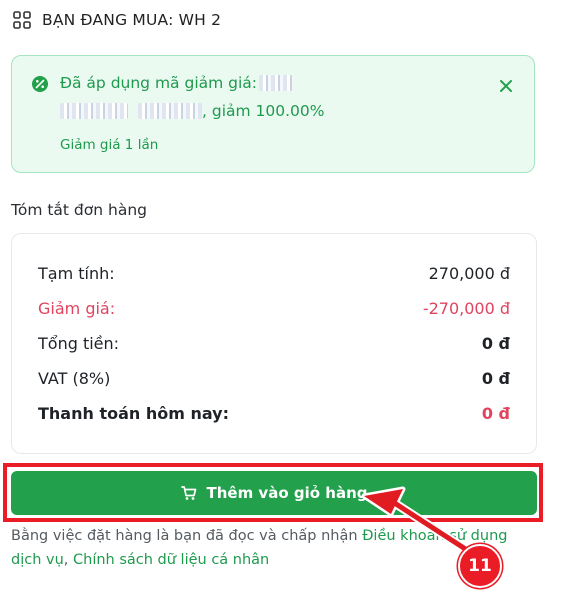 The image size is (571, 592). What do you see at coordinates (480, 566) in the screenshot?
I see `step-number-badge: 11` at bounding box center [480, 566].